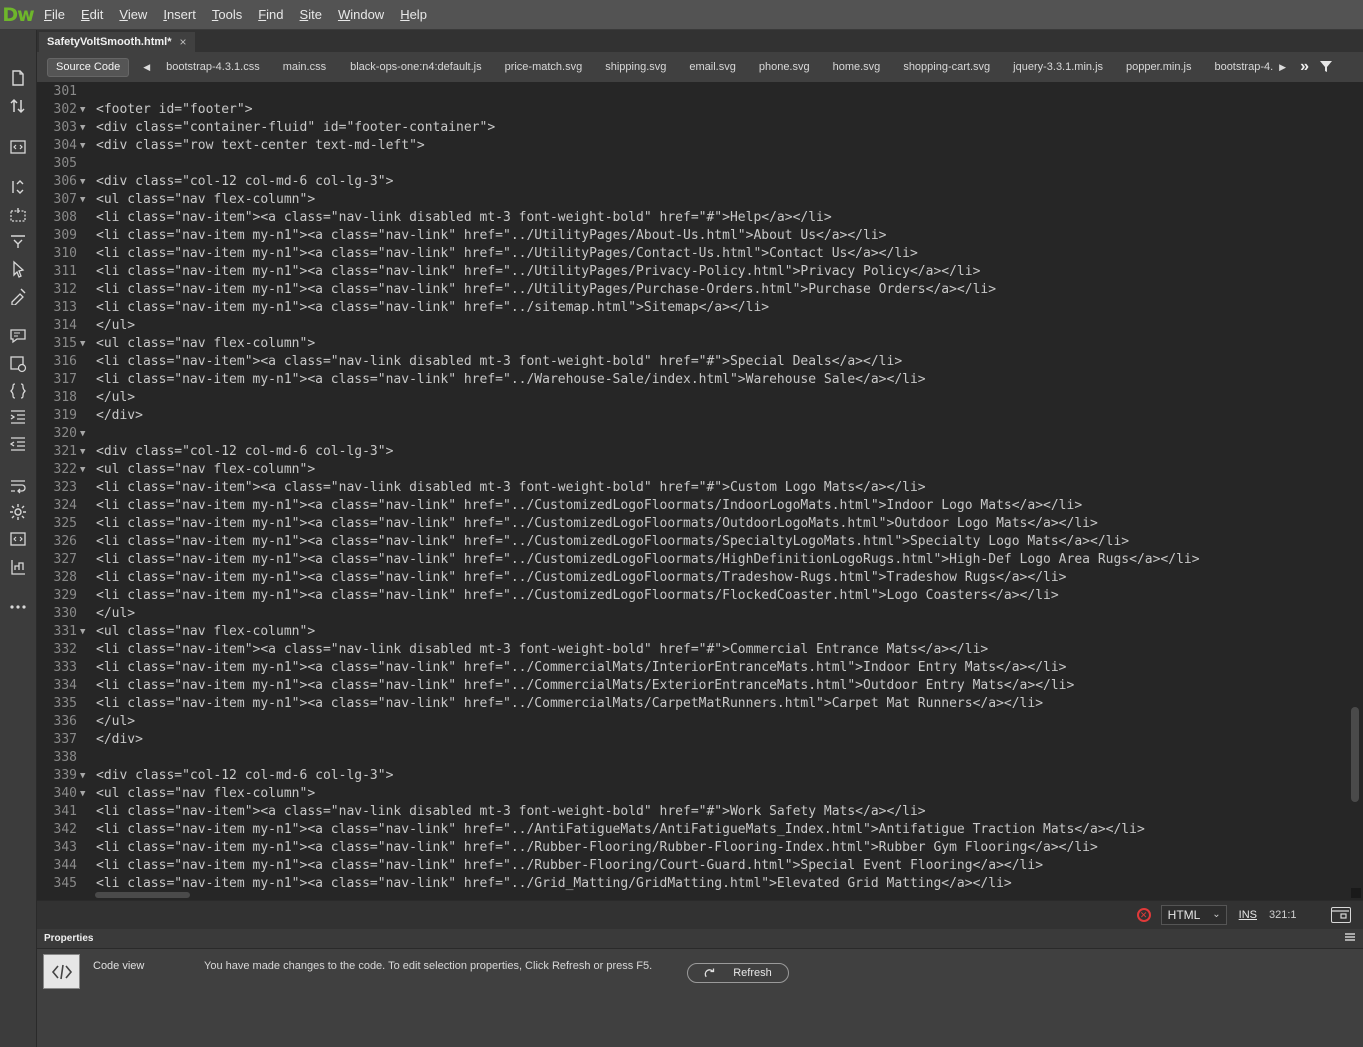 Image resolution: width=1363 pixels, height=1047 pixels. What do you see at coordinates (413, 15) in the screenshot?
I see `menu-help: Help` at bounding box center [413, 15].